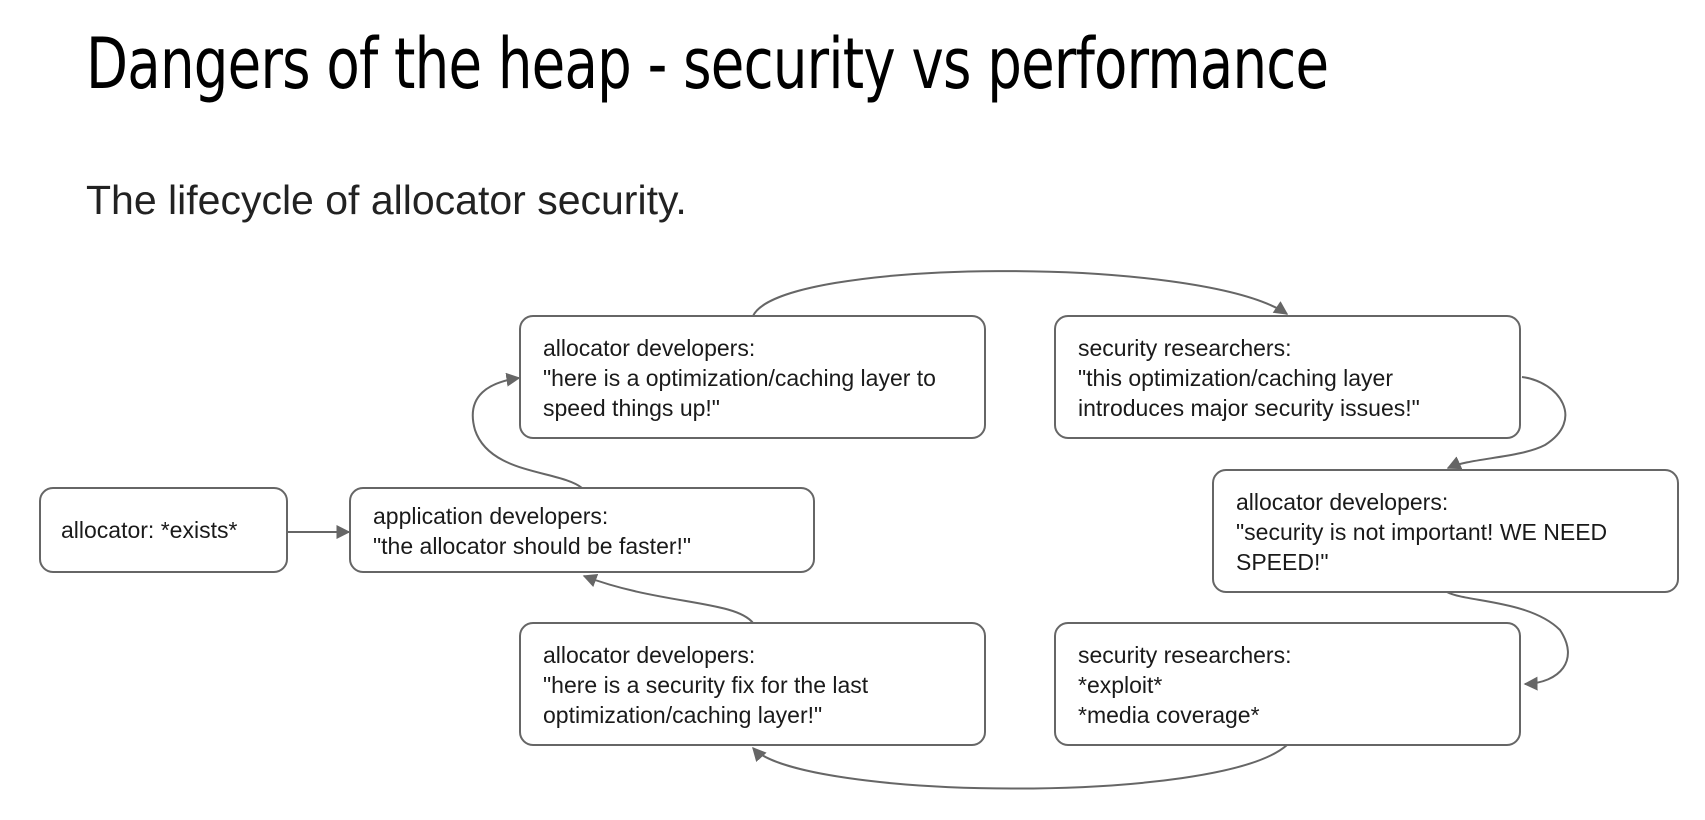 Image resolution: width=1705 pixels, height=820 pixels. I want to click on node-line: "this optimization/caching layer, so click(1235, 378).